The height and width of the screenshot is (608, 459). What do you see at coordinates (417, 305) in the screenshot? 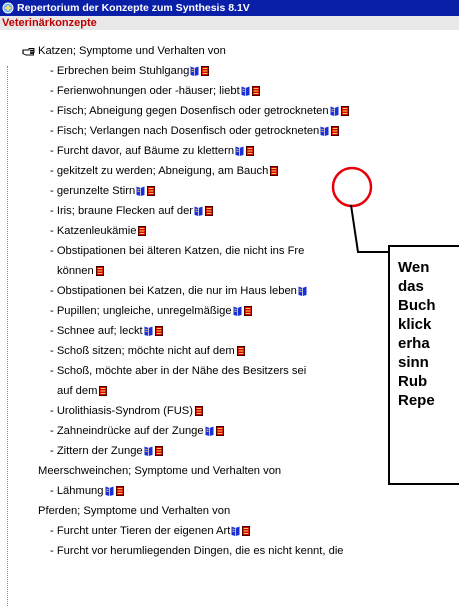
I see `callout-line: Buch` at bounding box center [417, 305].